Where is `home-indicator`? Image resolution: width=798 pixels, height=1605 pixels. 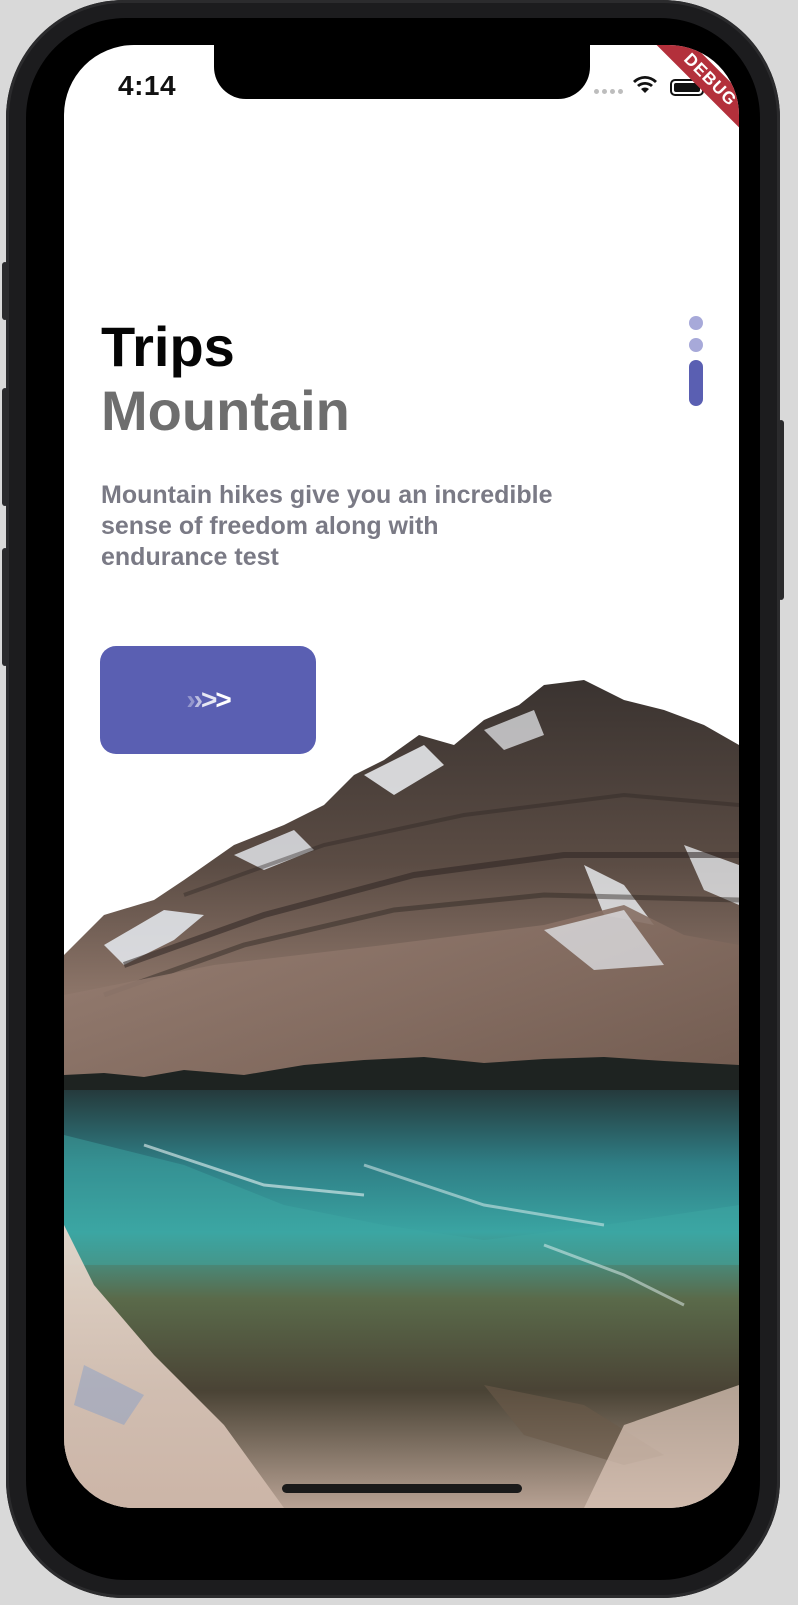
home-indicator is located at coordinates (402, 1488).